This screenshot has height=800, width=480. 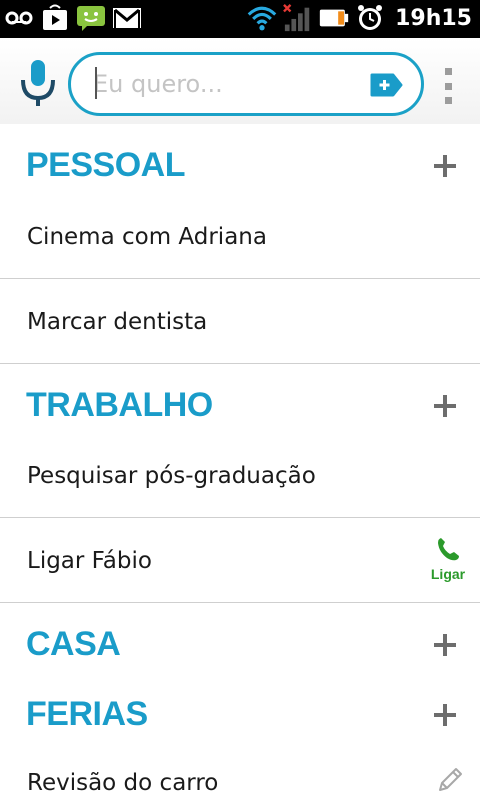 I want to click on section-pessoal: PESSOAL, so click(x=240, y=159).